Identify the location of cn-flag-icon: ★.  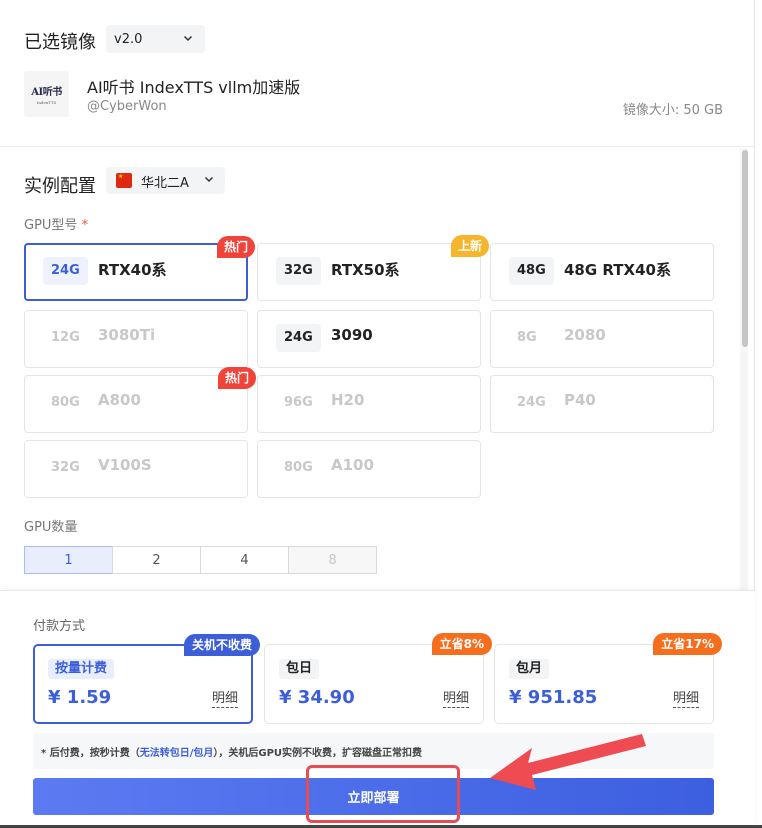
(124, 180).